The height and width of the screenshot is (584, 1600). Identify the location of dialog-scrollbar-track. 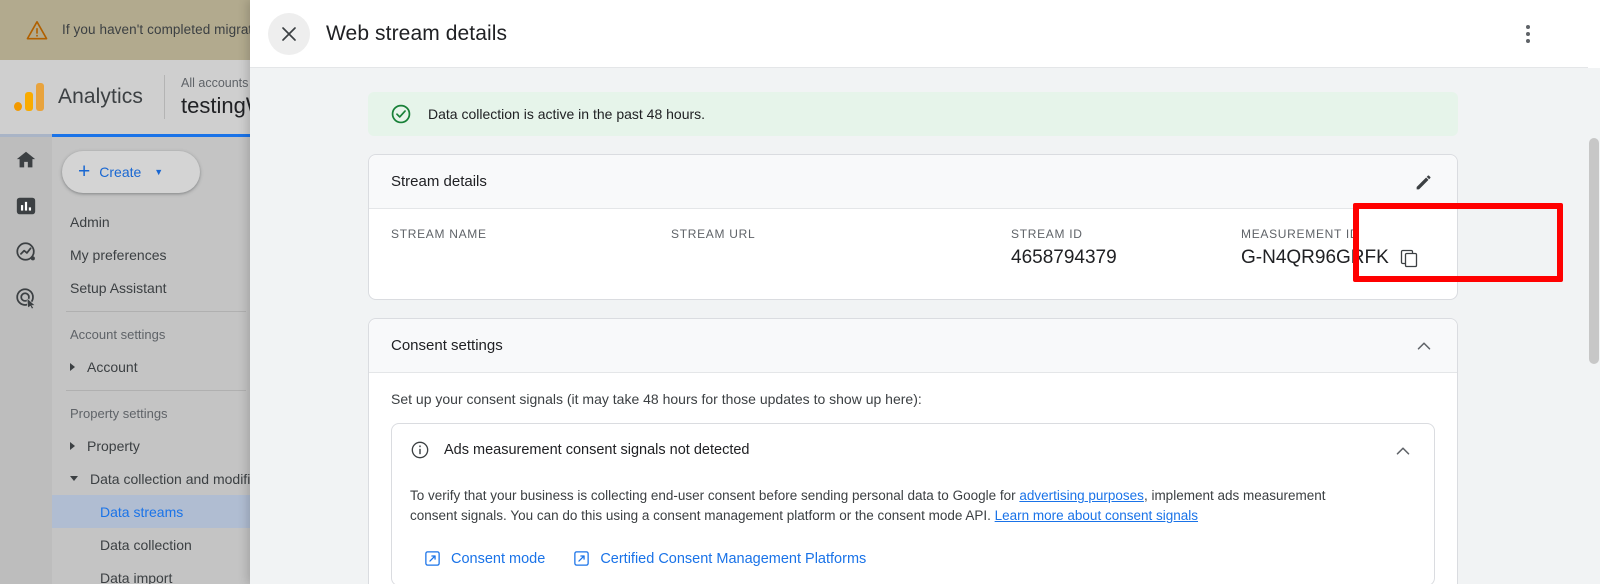
(1594, 326).